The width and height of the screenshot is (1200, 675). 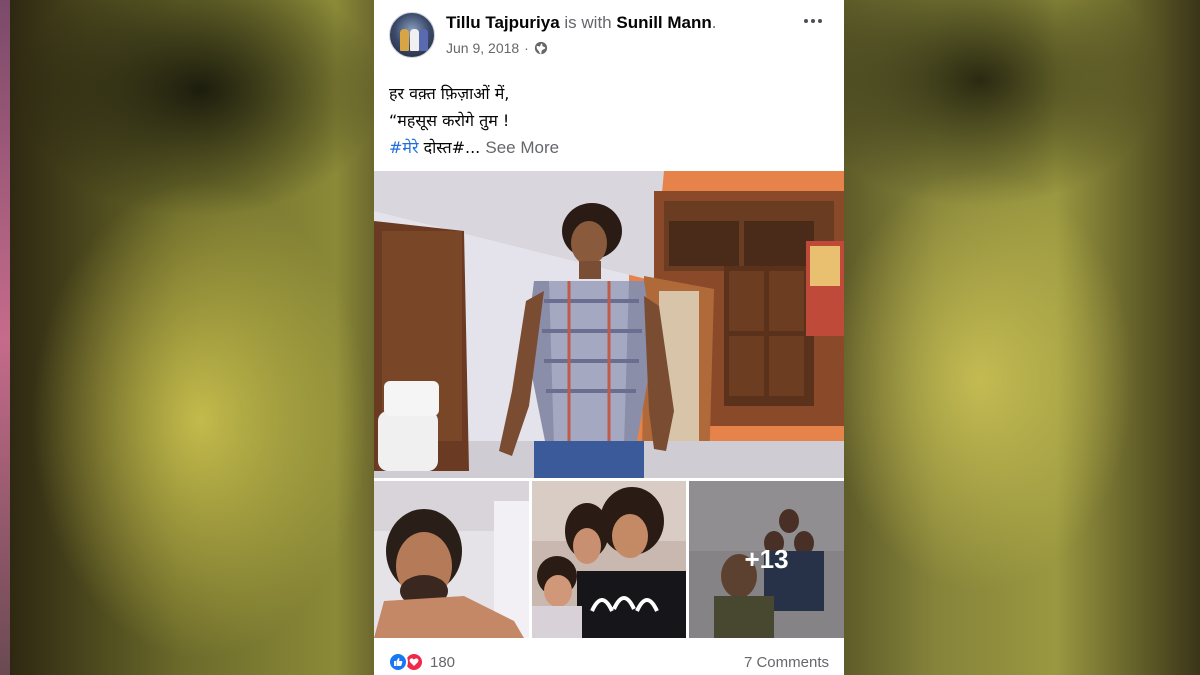 I want to click on author-line: Tillu Tajpuriya is with Sunill Mann., so click(x=581, y=23).